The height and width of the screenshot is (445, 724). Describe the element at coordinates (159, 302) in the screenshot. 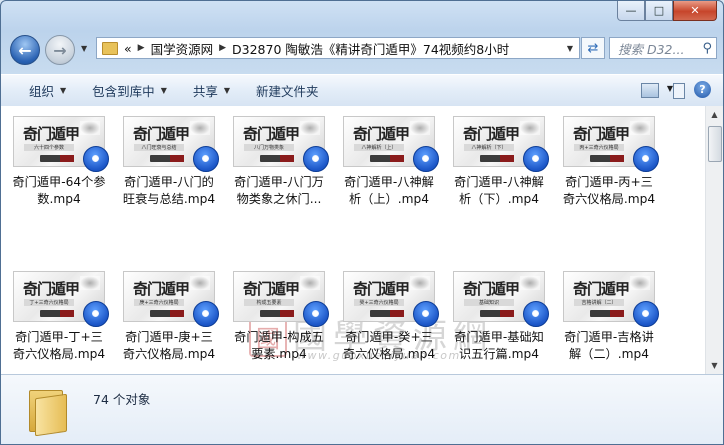

I see `thumbnail-subtitle: 庚+三奇六仪格局` at that location.